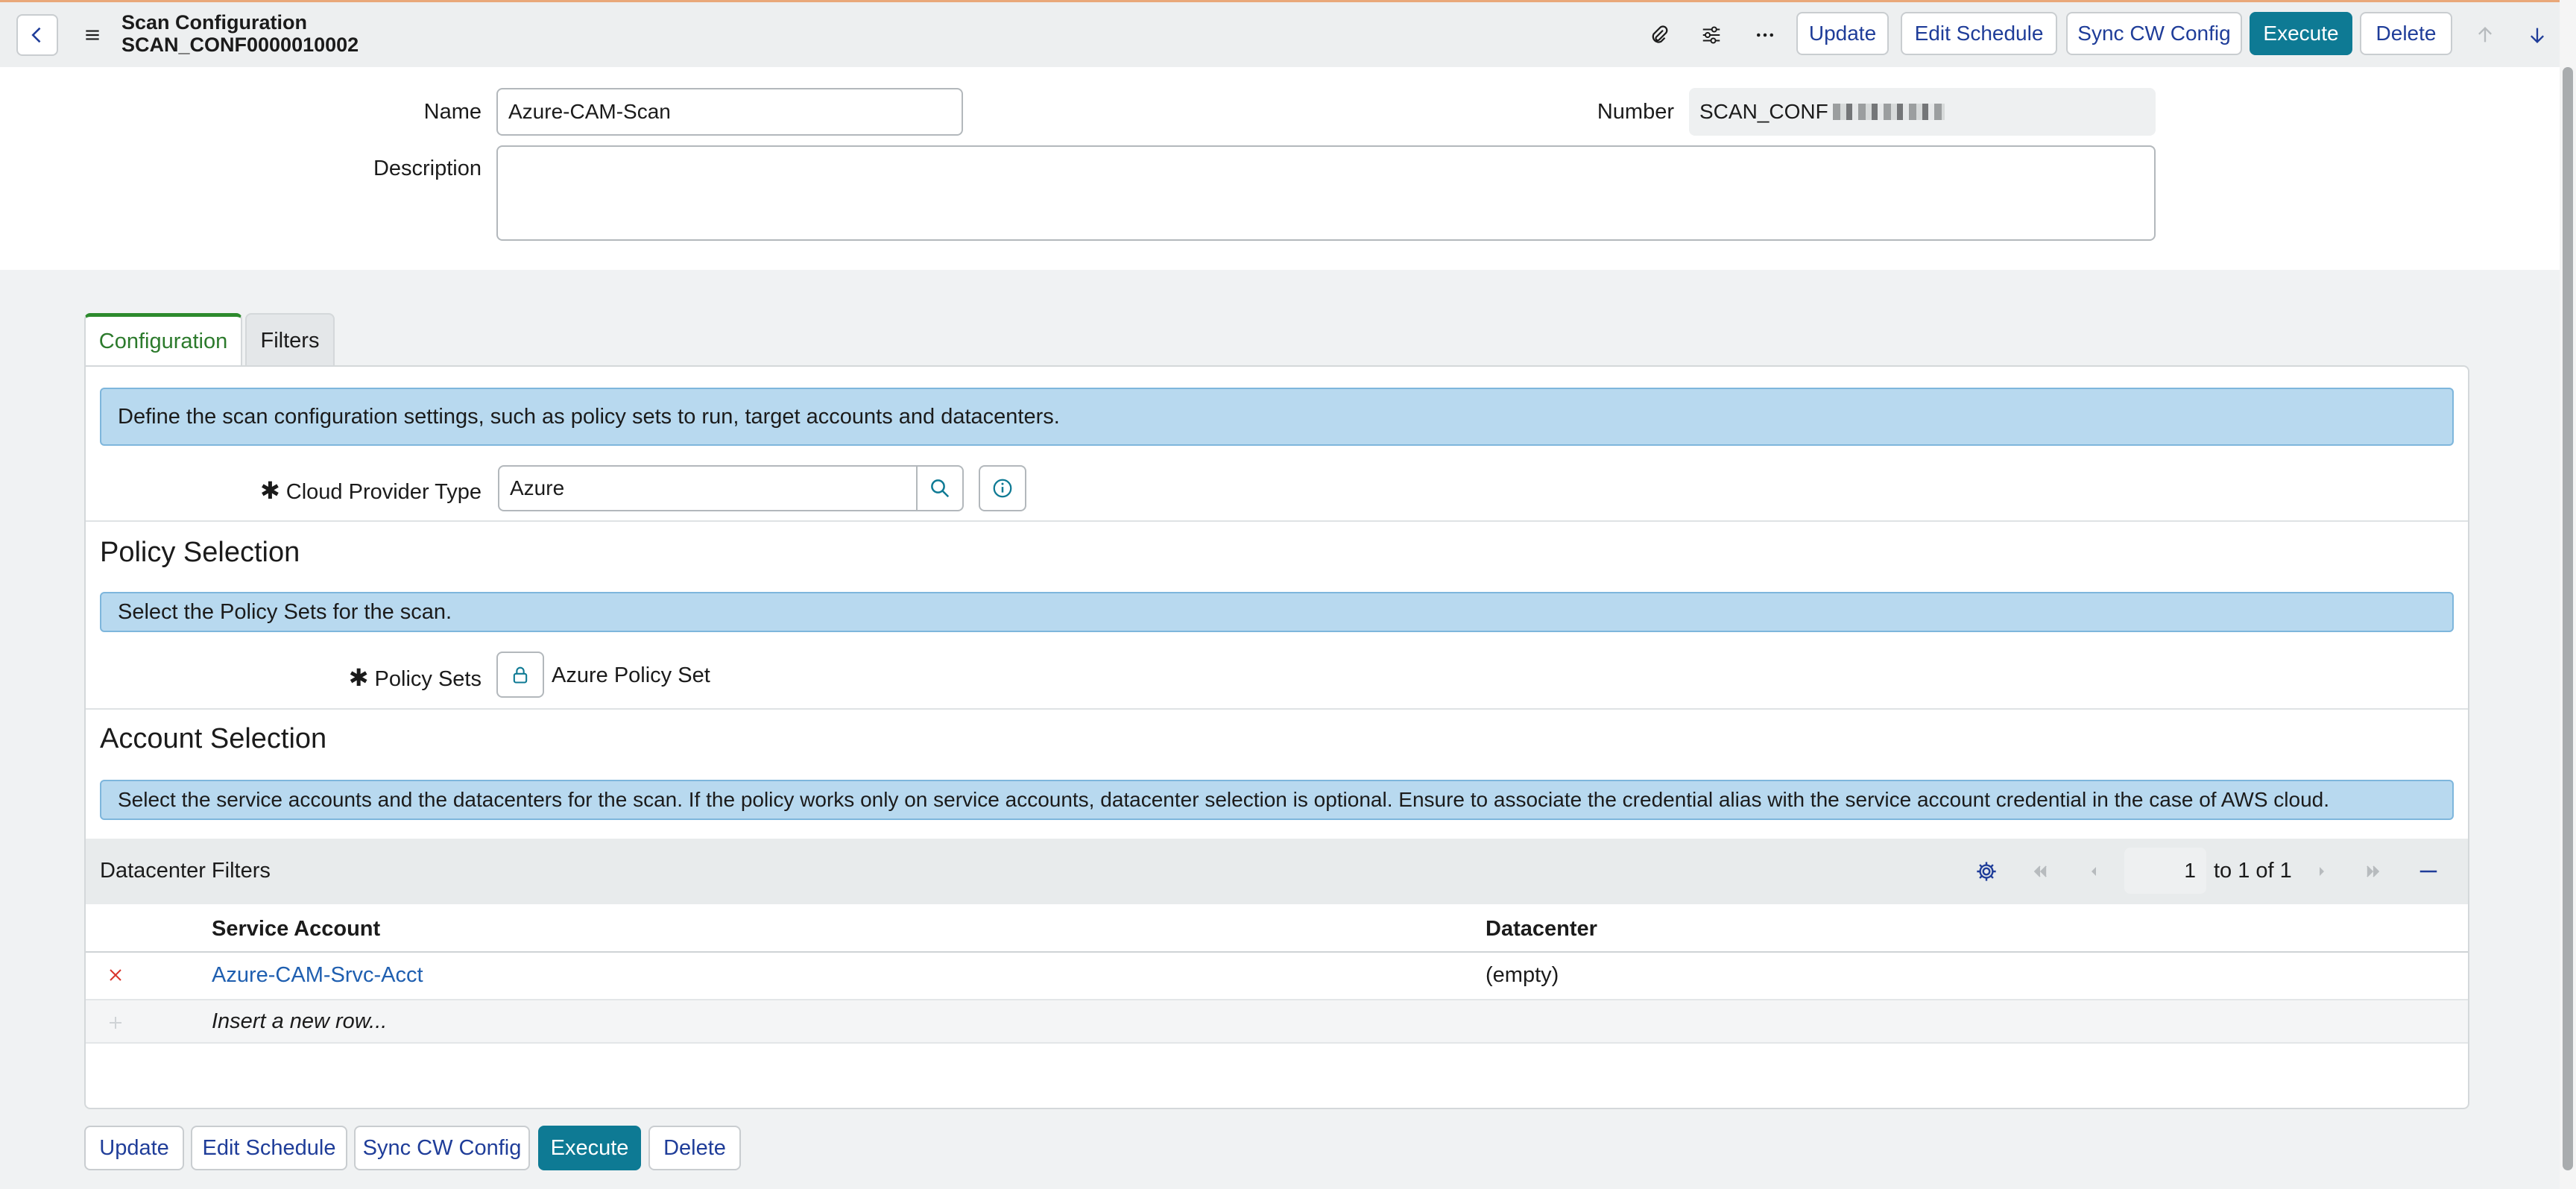 The width and height of the screenshot is (2576, 1189). I want to click on previous-page-button, so click(2094, 872).